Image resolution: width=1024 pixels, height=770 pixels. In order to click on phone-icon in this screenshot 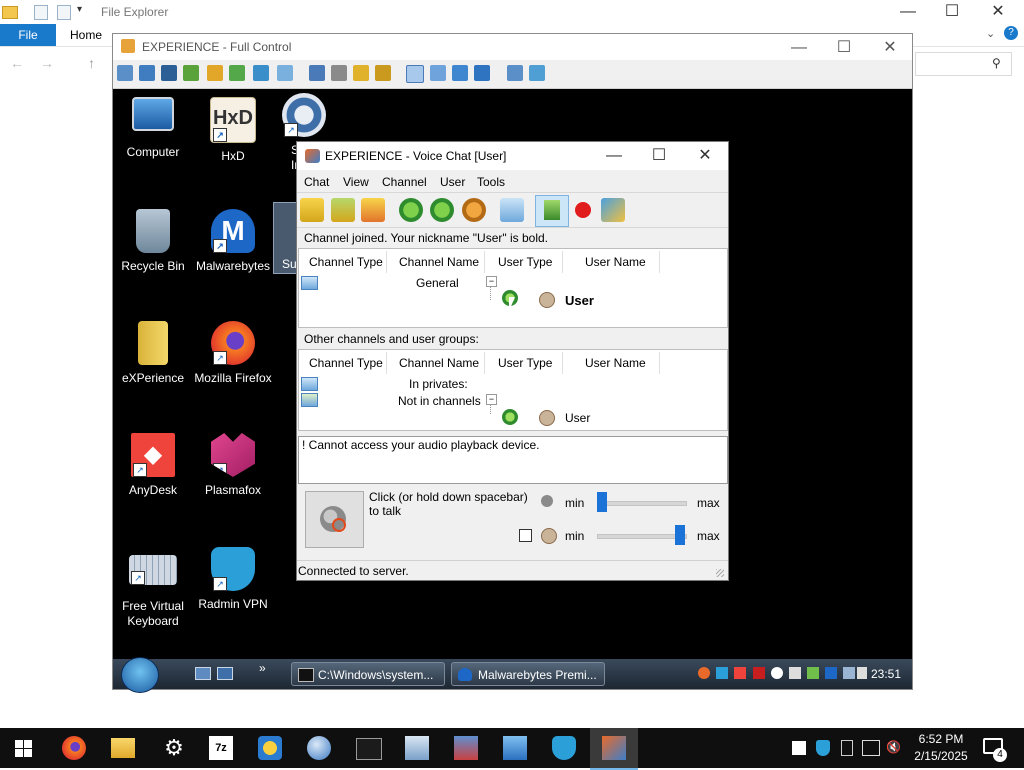, I will do `click(261, 73)`.